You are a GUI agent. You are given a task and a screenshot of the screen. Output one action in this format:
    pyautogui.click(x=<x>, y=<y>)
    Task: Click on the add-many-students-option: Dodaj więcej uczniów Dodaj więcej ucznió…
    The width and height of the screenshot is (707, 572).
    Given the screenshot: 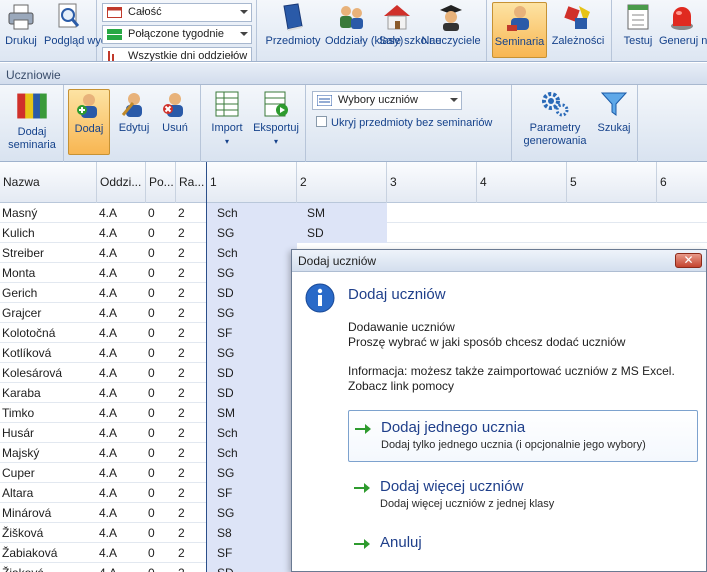 What is the action you would take?
    pyautogui.click(x=523, y=496)
    